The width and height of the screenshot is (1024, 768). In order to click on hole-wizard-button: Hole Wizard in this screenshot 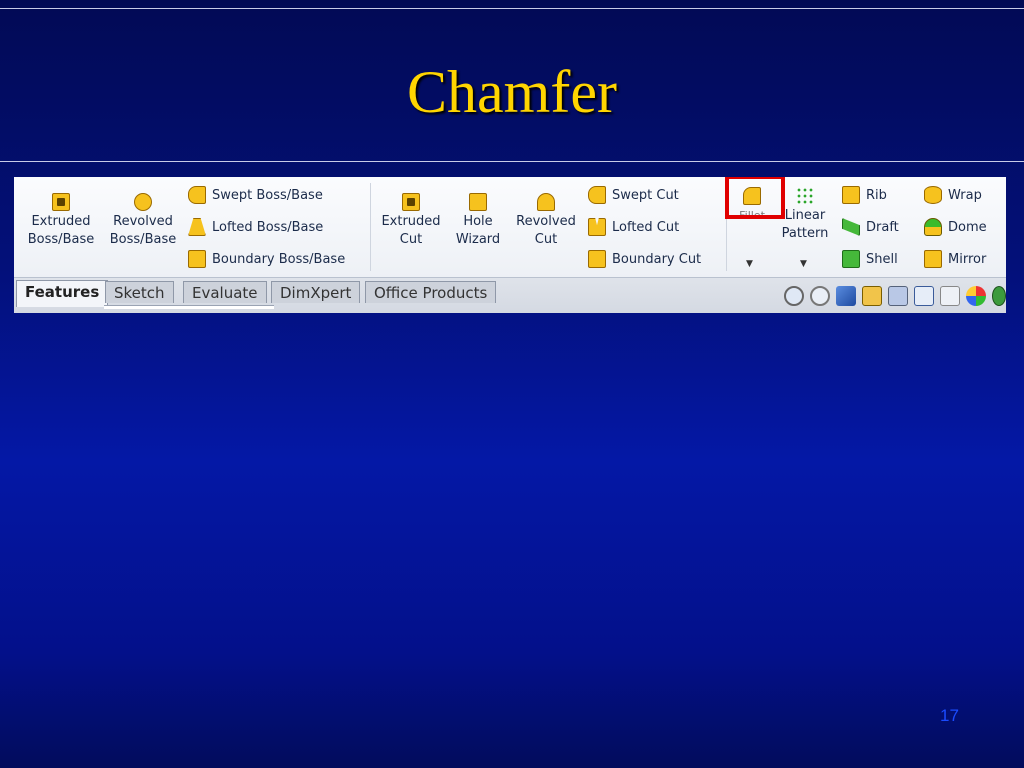, I will do `click(478, 221)`.